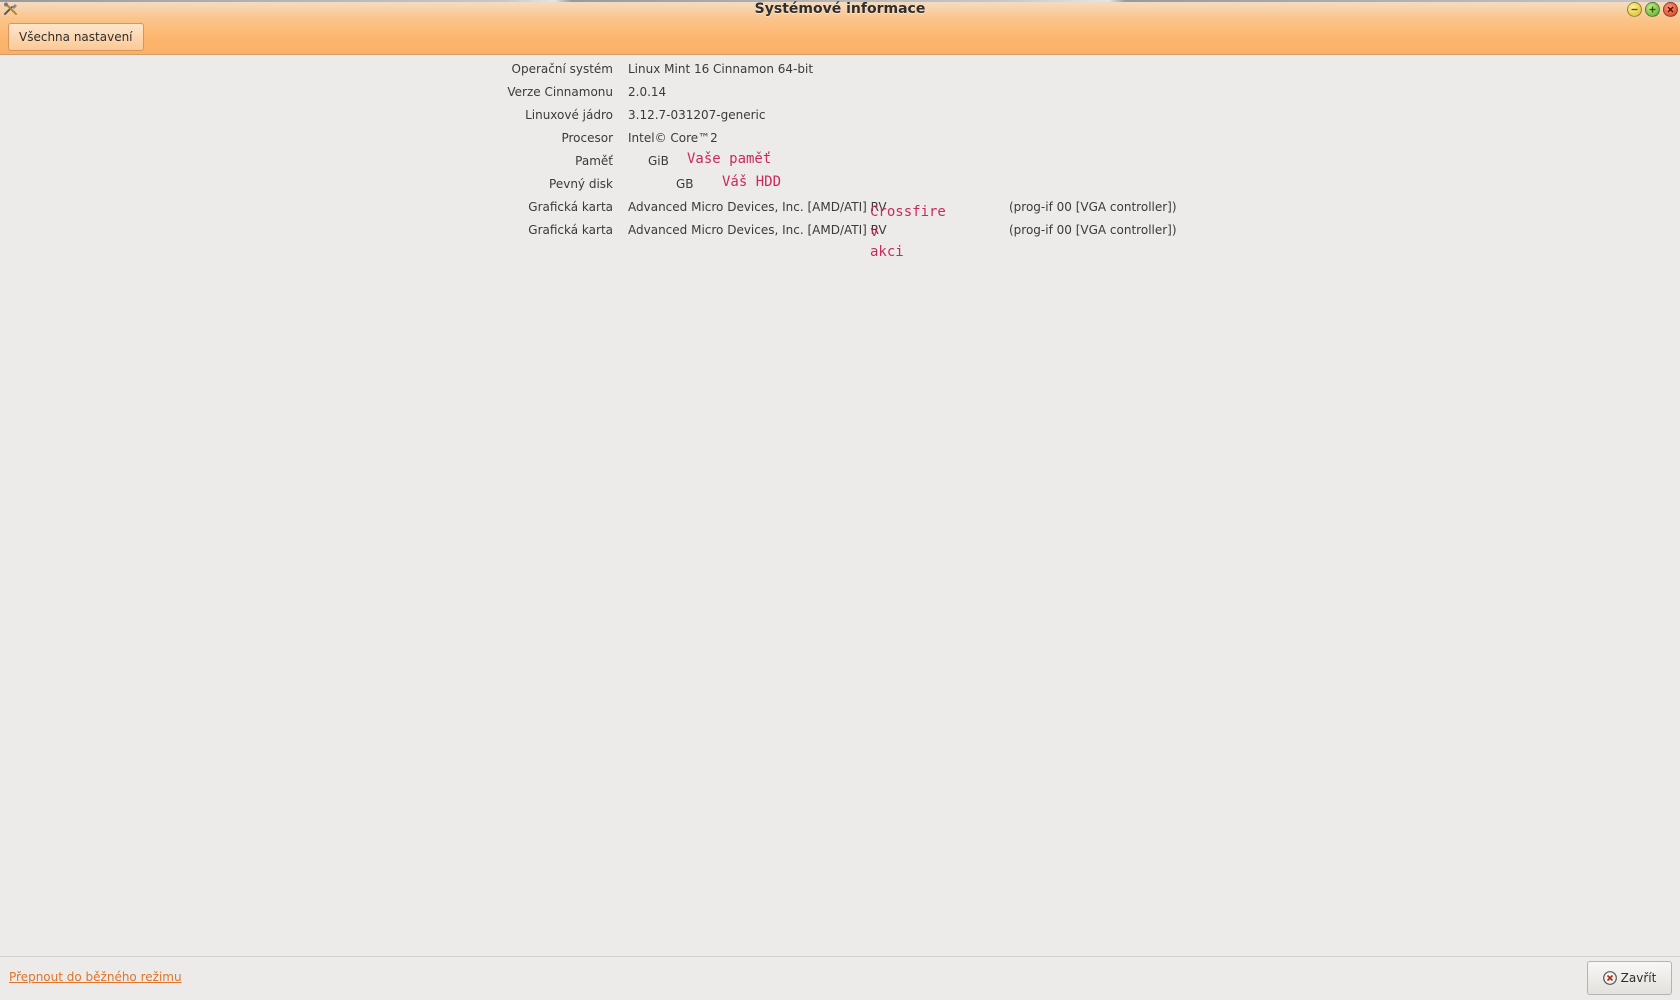  Describe the element at coordinates (721, 69) in the screenshot. I see `info-value: Linux Mint 16 Cinnamon 64-bit` at that location.